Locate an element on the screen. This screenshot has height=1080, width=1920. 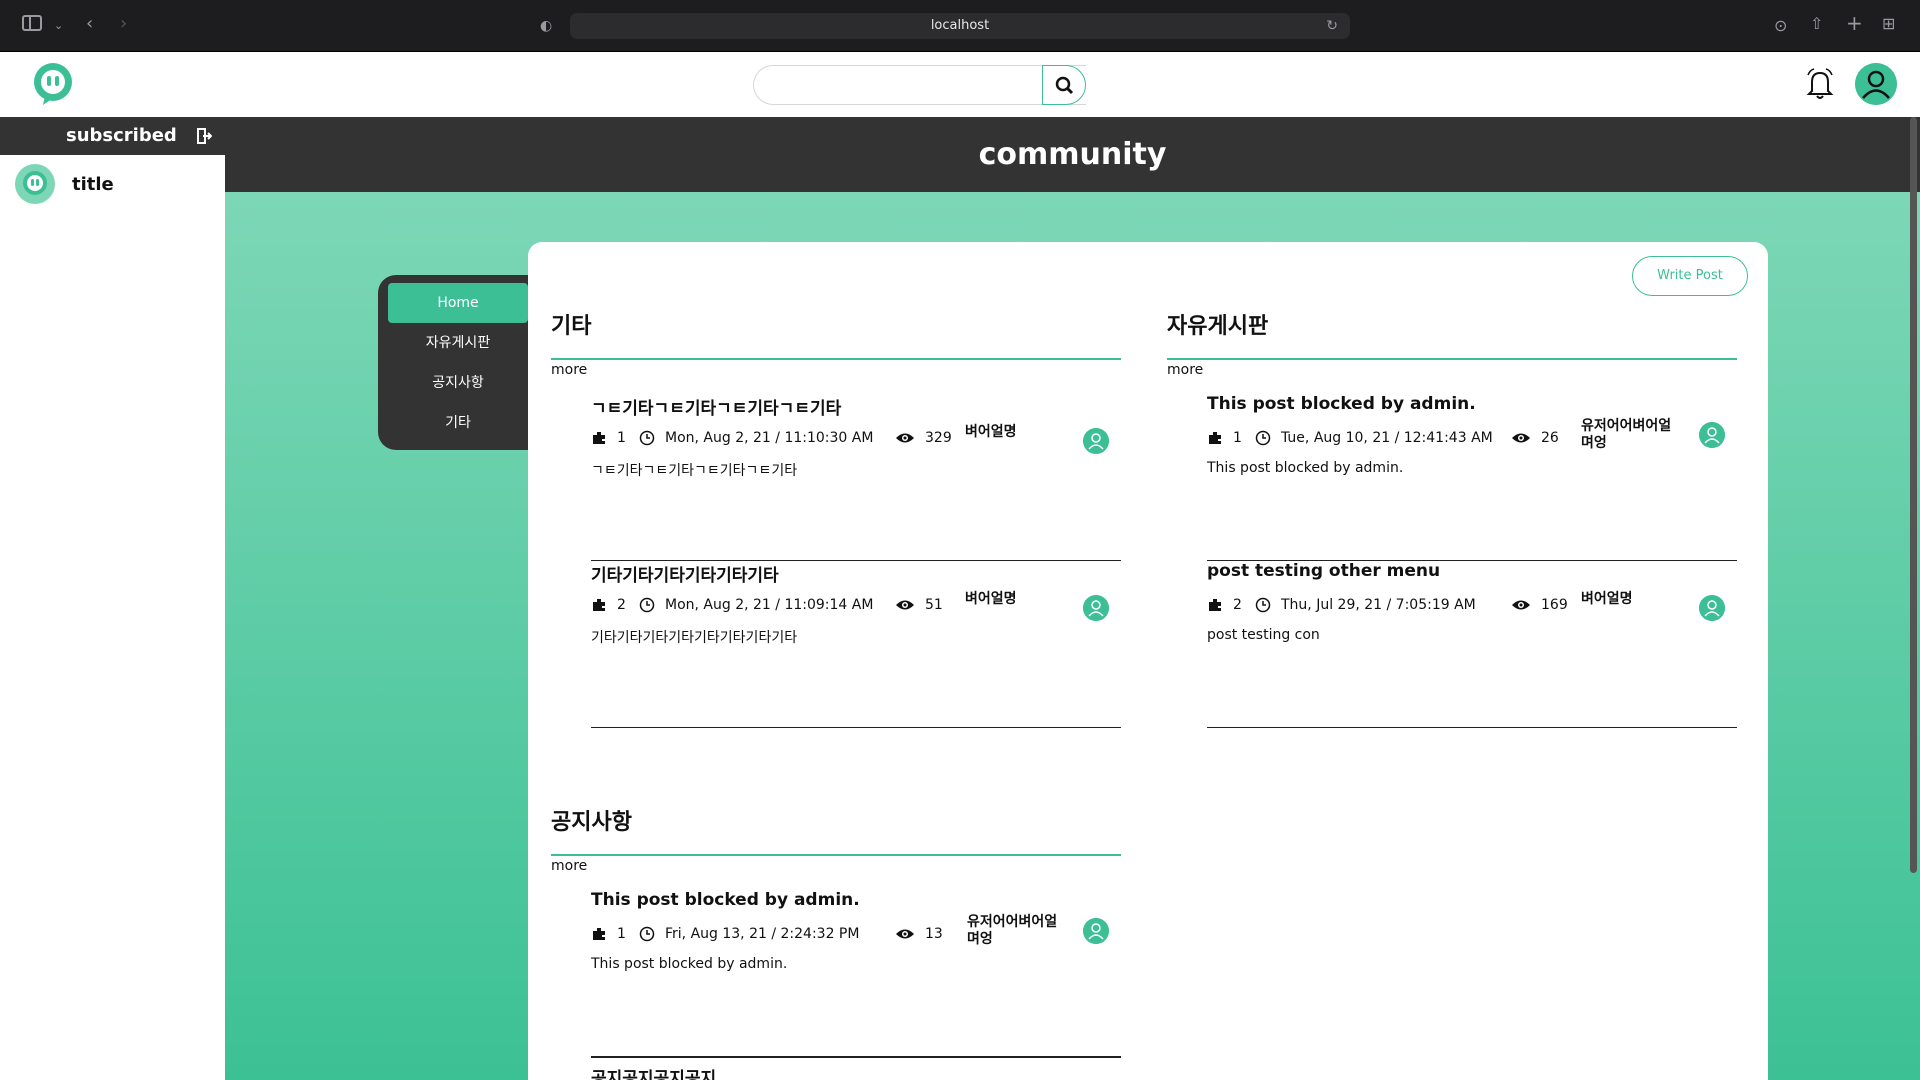
back-icon: ‹ is located at coordinates (89, 24).